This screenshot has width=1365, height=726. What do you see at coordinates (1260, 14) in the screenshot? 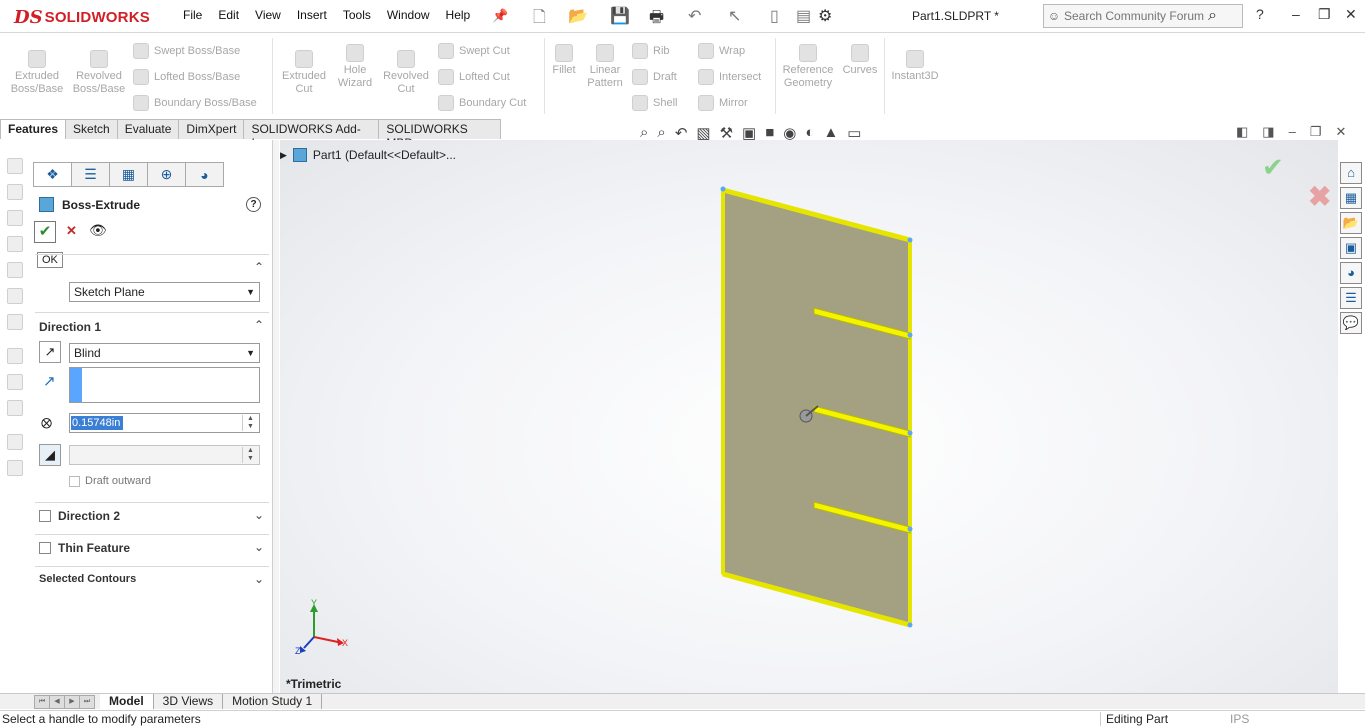
I see `help-icon: ?` at bounding box center [1260, 14].